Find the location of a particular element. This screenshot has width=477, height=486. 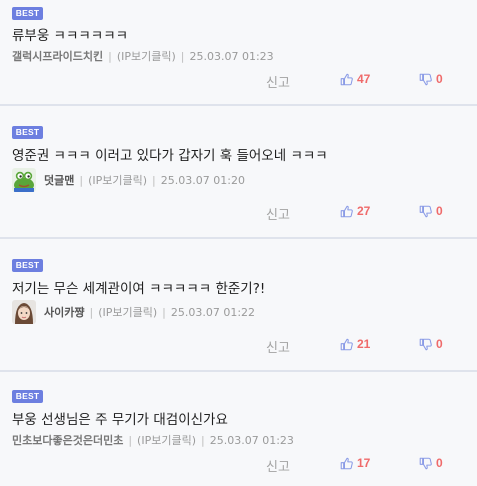

comment-text: 저기는 무슨 세계관이여 ㅋㅋㅋㅋㅋ 한준기?! is located at coordinates (139, 289).